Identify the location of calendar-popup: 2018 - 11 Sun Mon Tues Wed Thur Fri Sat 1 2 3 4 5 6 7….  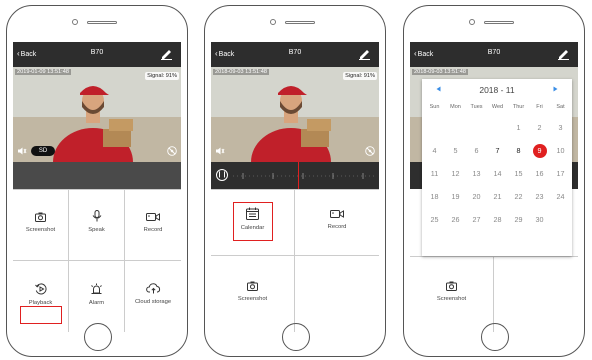
(497, 167).